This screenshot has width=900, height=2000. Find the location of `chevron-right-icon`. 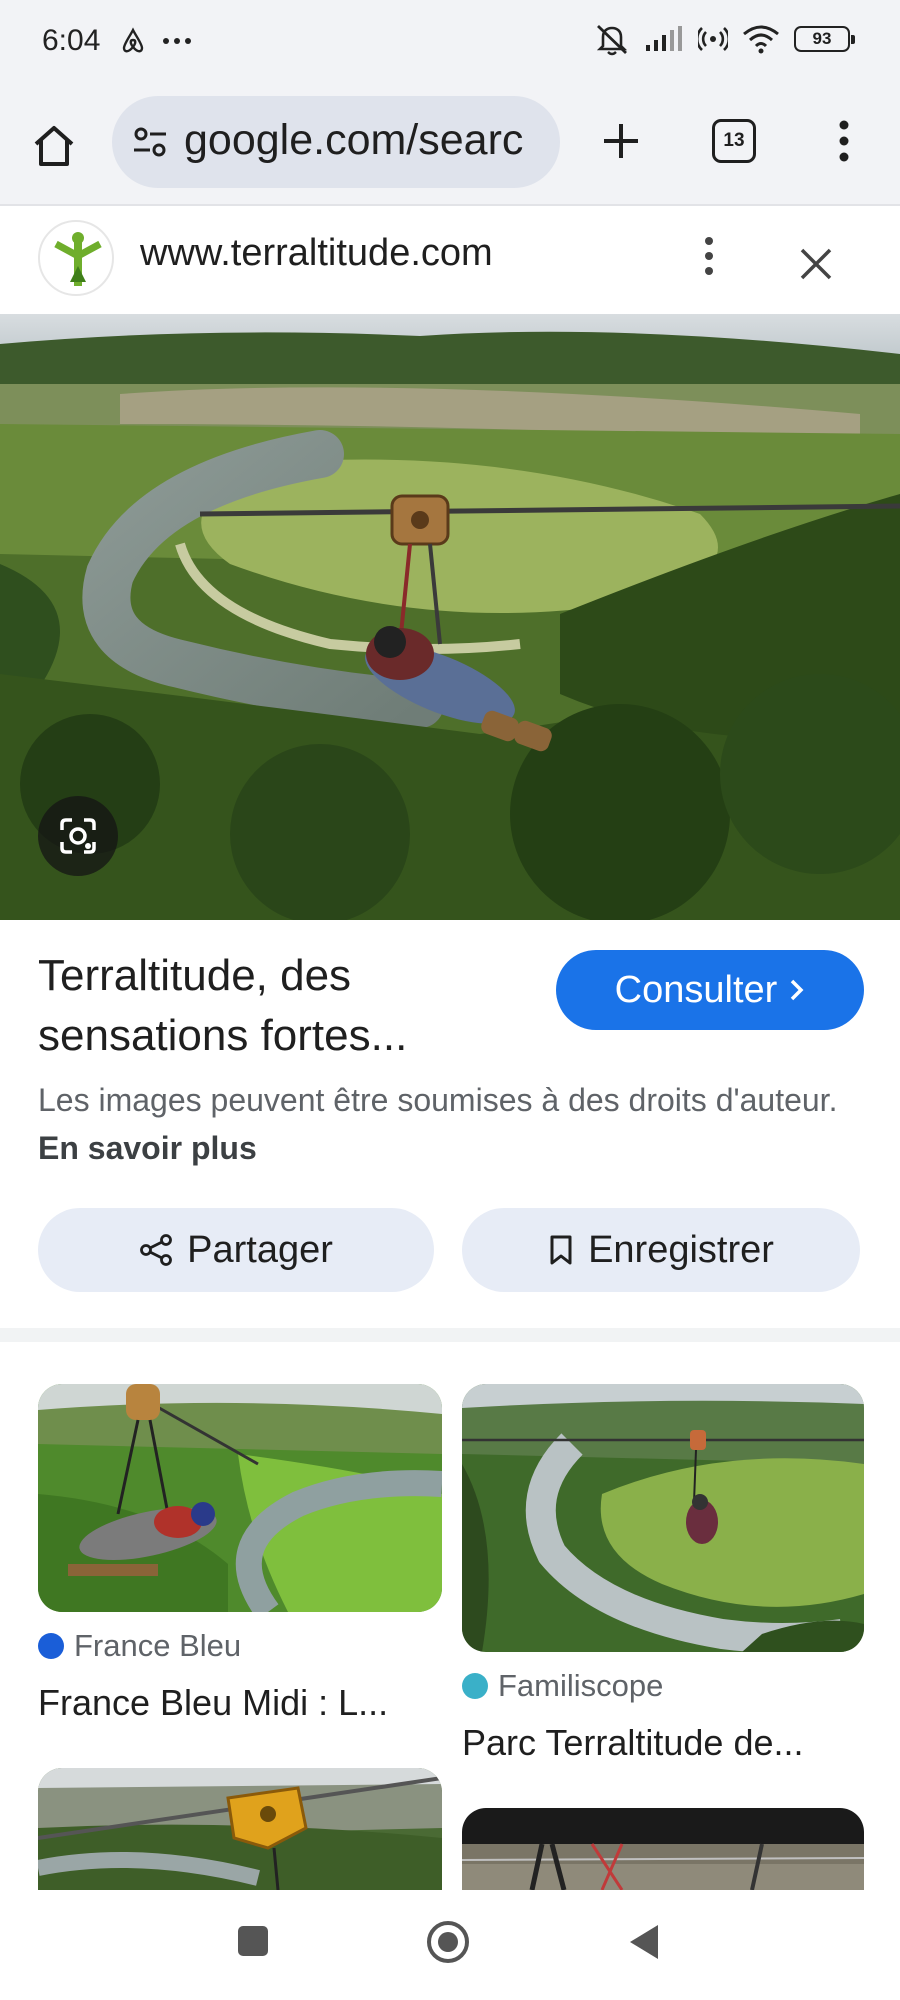

chevron-right-icon is located at coordinates (797, 990).